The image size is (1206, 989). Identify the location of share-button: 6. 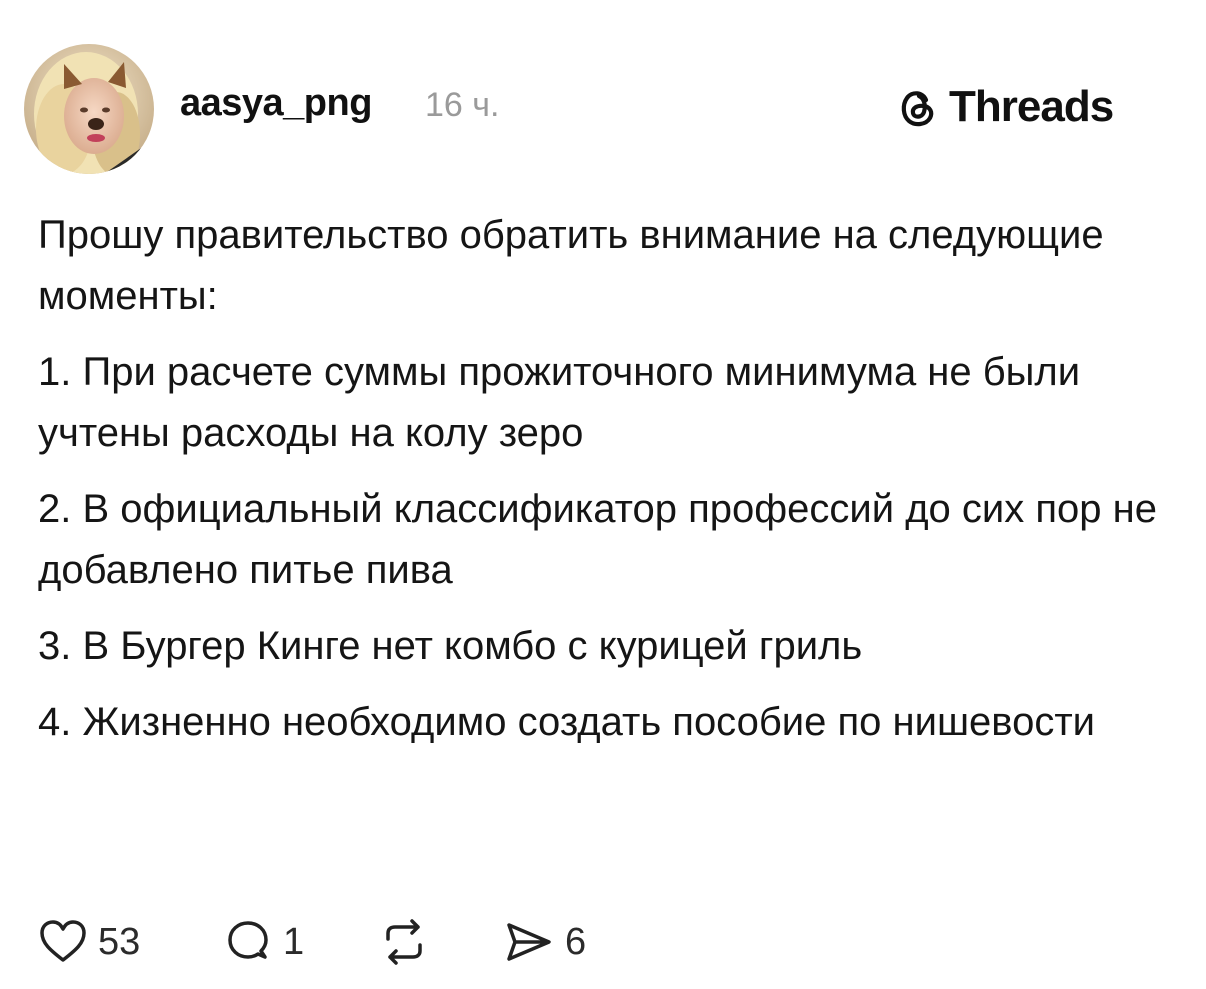
(544, 942).